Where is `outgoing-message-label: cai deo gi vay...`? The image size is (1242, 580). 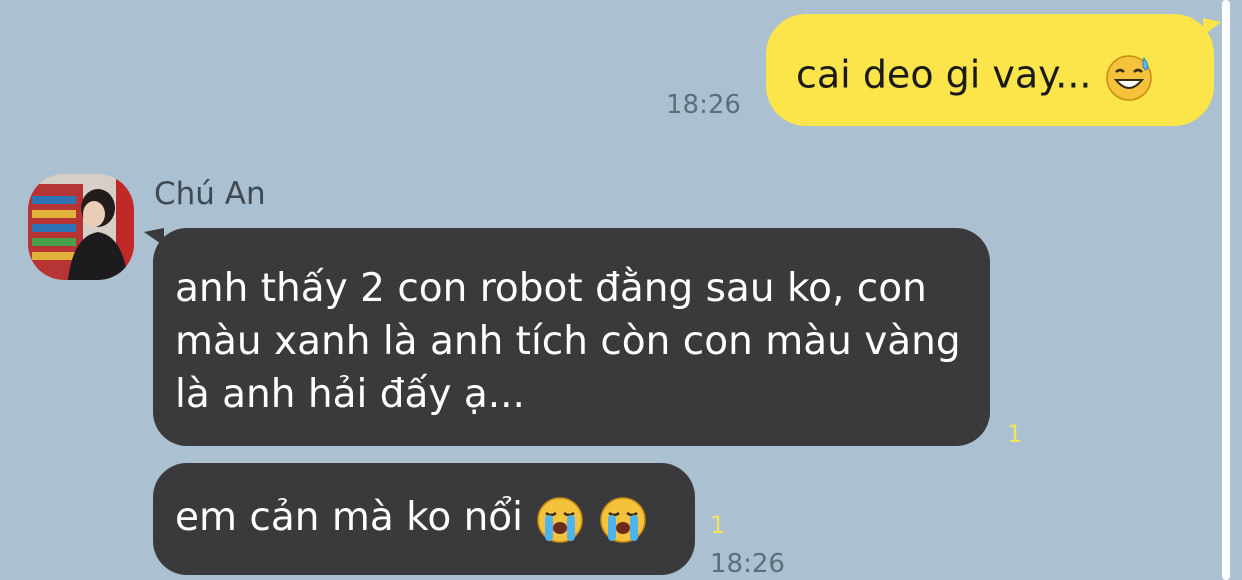
outgoing-message-label: cai deo gi vay... is located at coordinates (944, 74).